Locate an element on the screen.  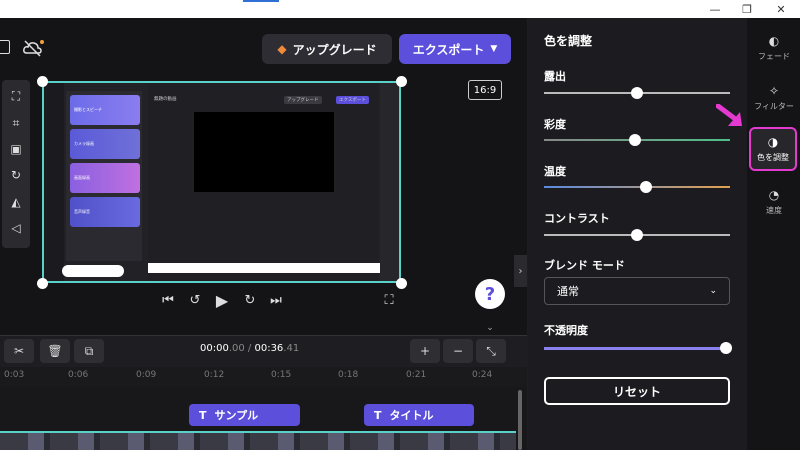
blend-mode-select: 通常 ⌄ is located at coordinates (637, 291).